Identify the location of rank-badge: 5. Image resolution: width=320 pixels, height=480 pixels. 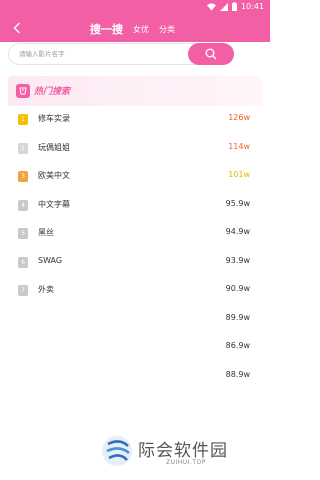
(23, 233).